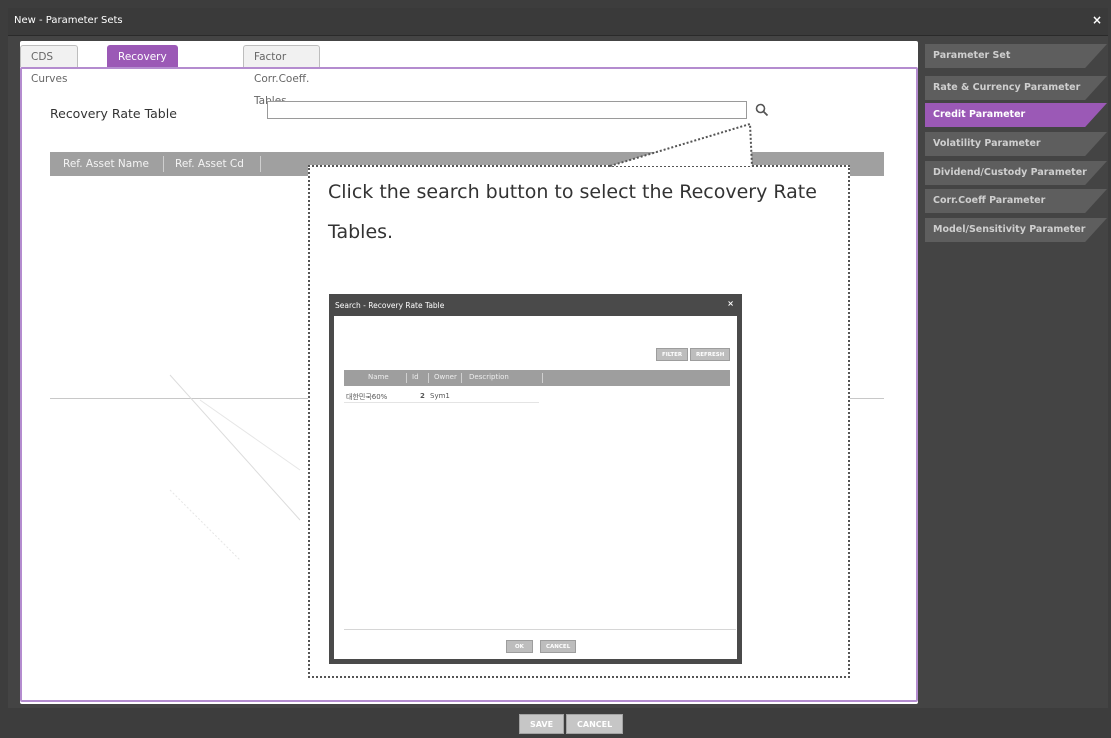 The image size is (1111, 738). I want to click on cancel-button: CANCEL, so click(595, 724).